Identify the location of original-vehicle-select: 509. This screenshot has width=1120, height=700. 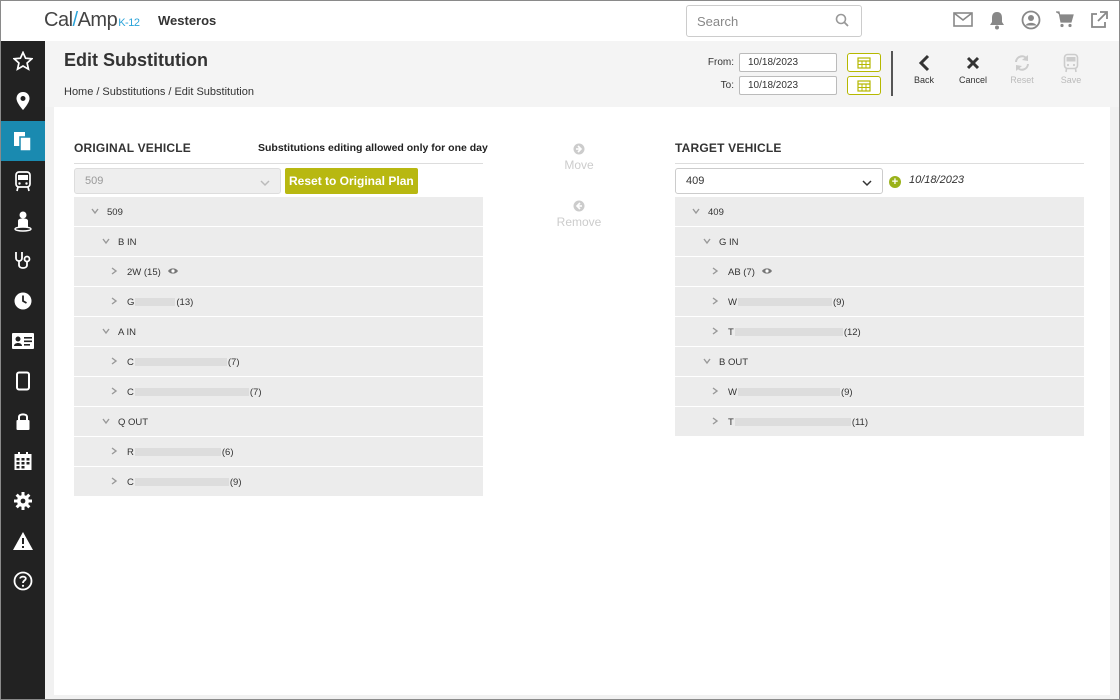
(177, 181).